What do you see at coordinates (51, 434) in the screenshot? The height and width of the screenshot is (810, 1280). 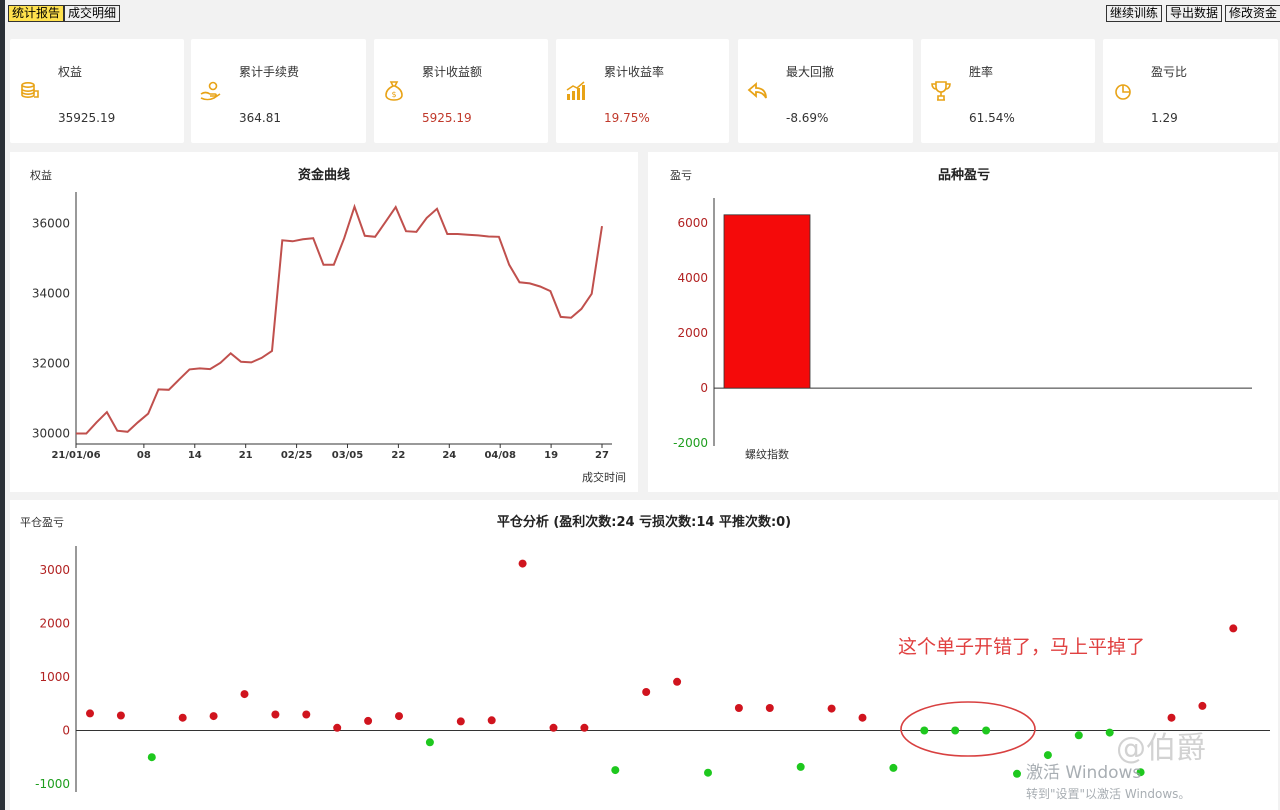 I see `y-tick-label: 30000` at bounding box center [51, 434].